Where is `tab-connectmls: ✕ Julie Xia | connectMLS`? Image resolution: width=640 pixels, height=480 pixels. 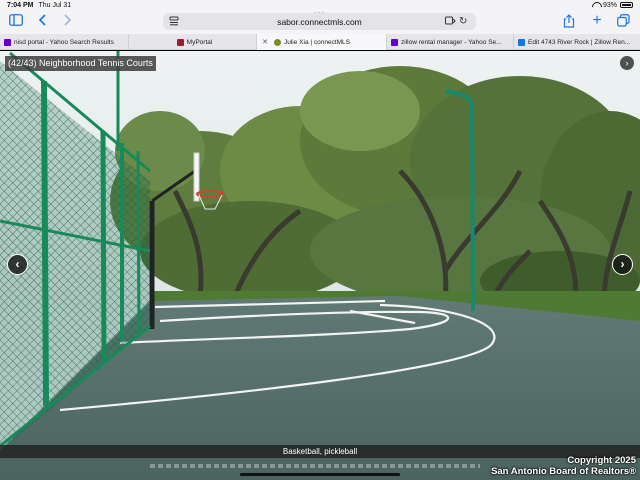 tab-connectmls: ✕ Julie Xia | connectMLS is located at coordinates (322, 42).